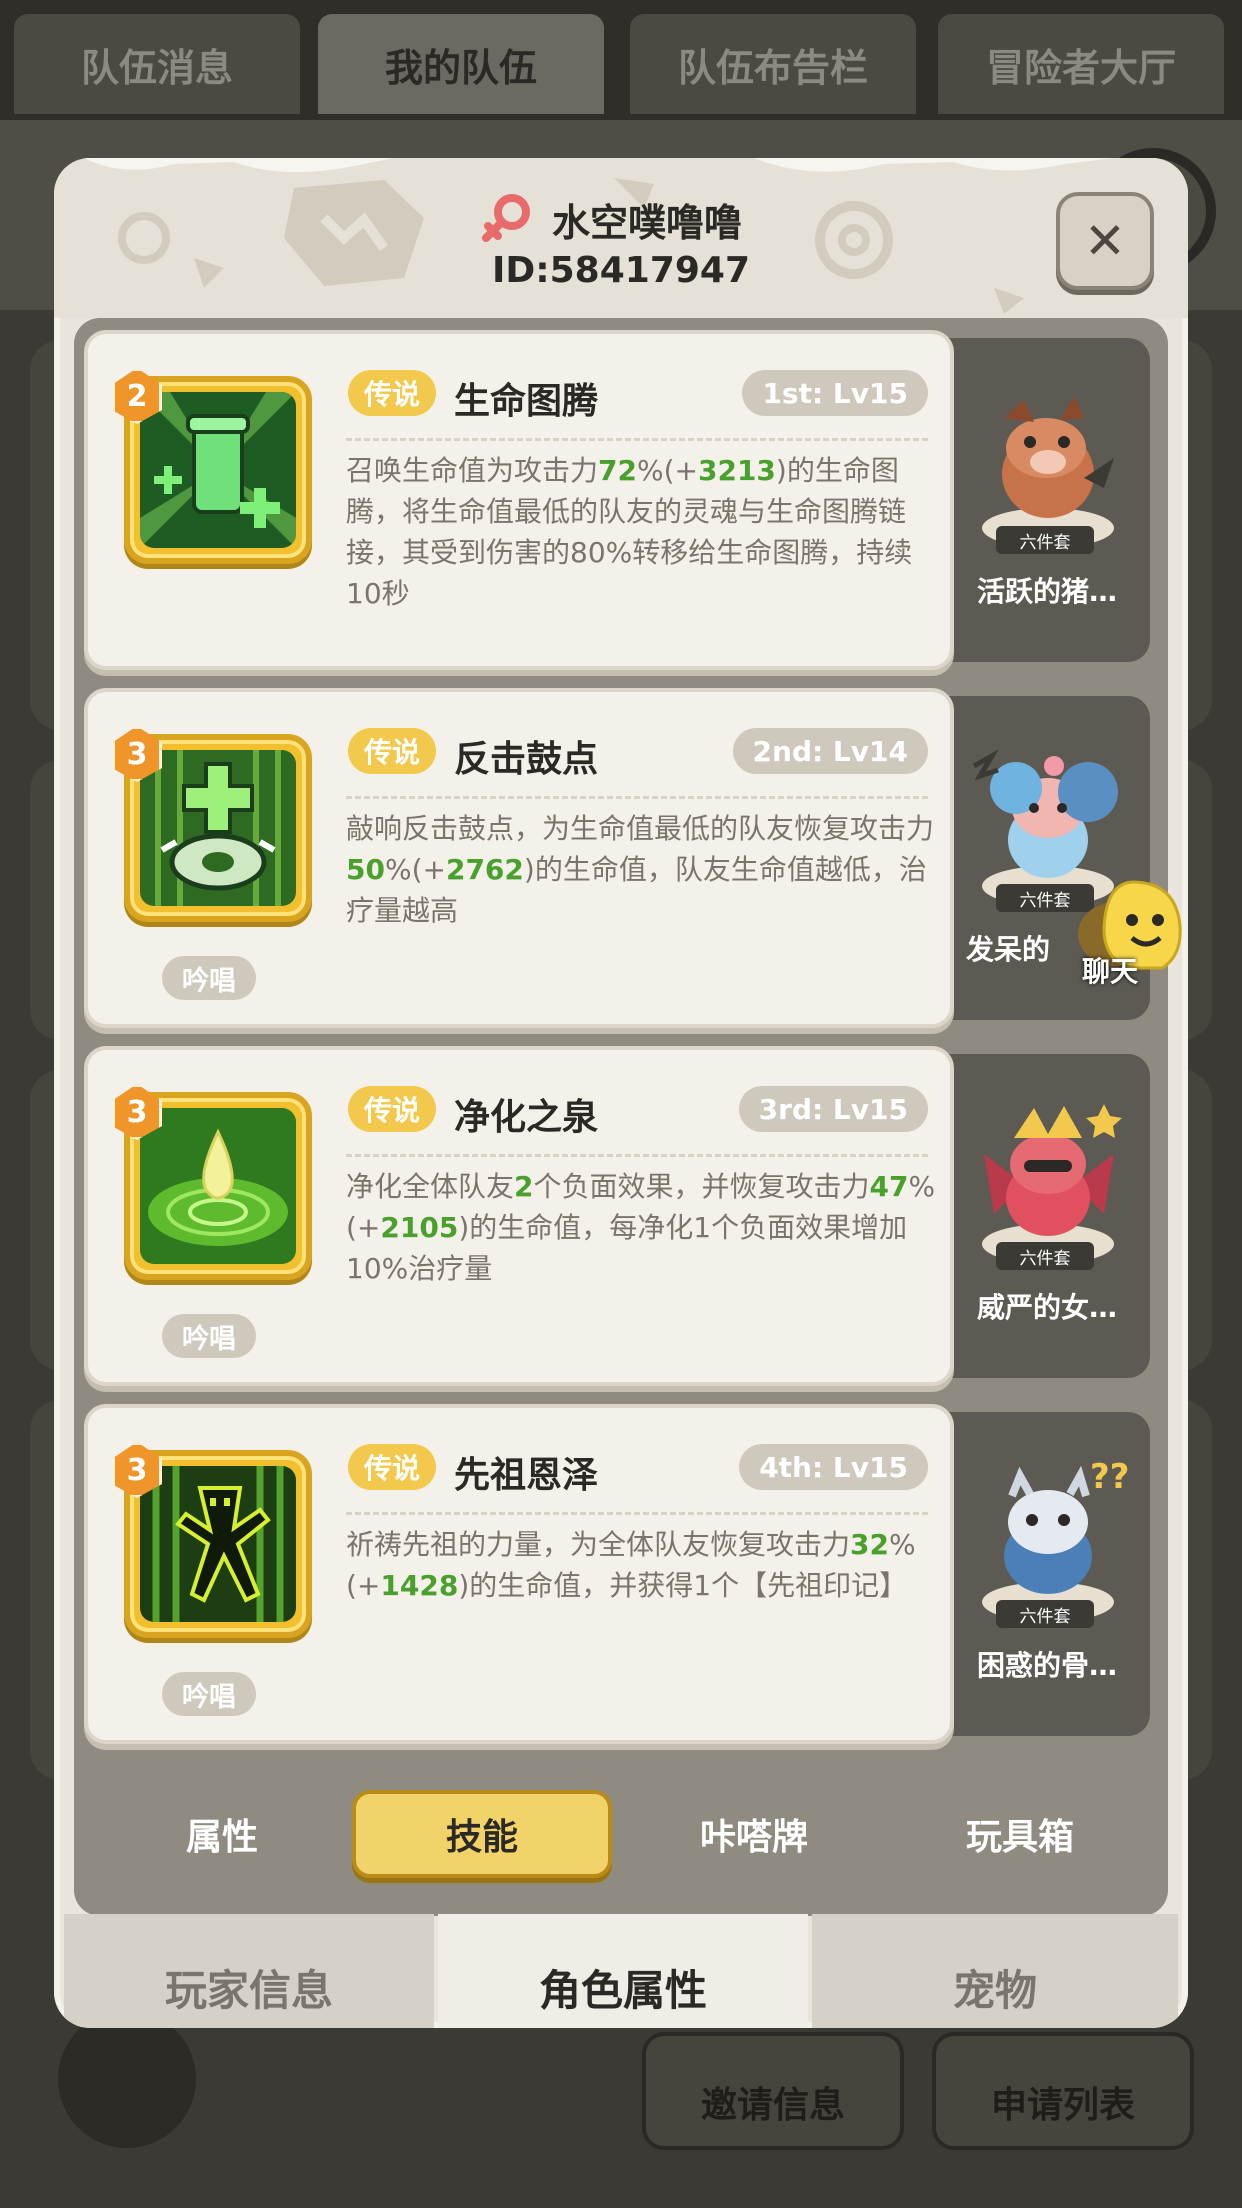 This screenshot has width=1242, height=2208. Describe the element at coordinates (482, 1834) in the screenshot. I see `tab-skills: 技能` at that location.